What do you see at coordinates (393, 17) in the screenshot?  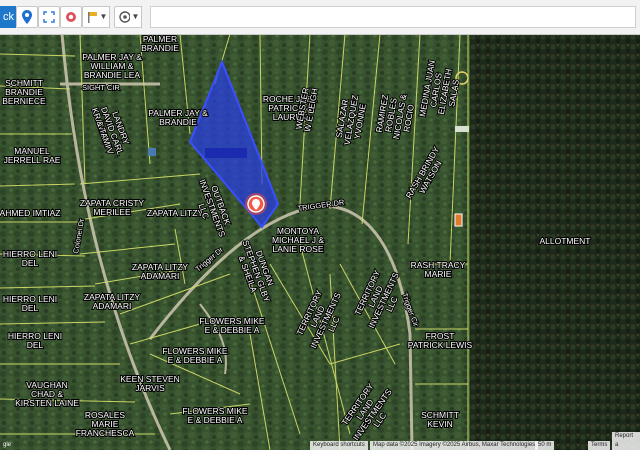 I see `address-bar` at bounding box center [393, 17].